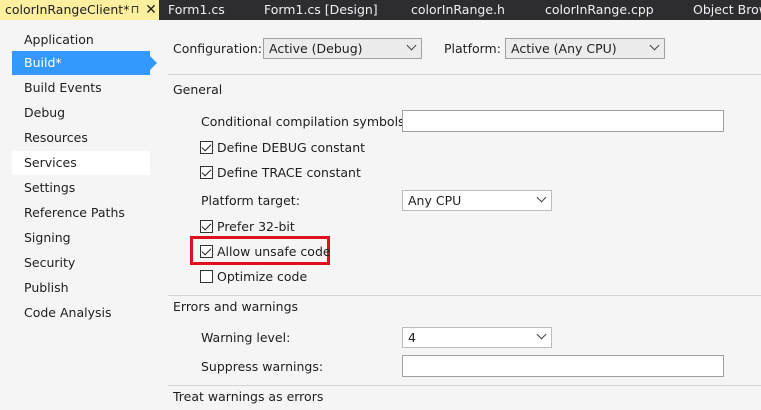  What do you see at coordinates (81, 113) in the screenshot?
I see `nav-item-debug: Debug` at bounding box center [81, 113].